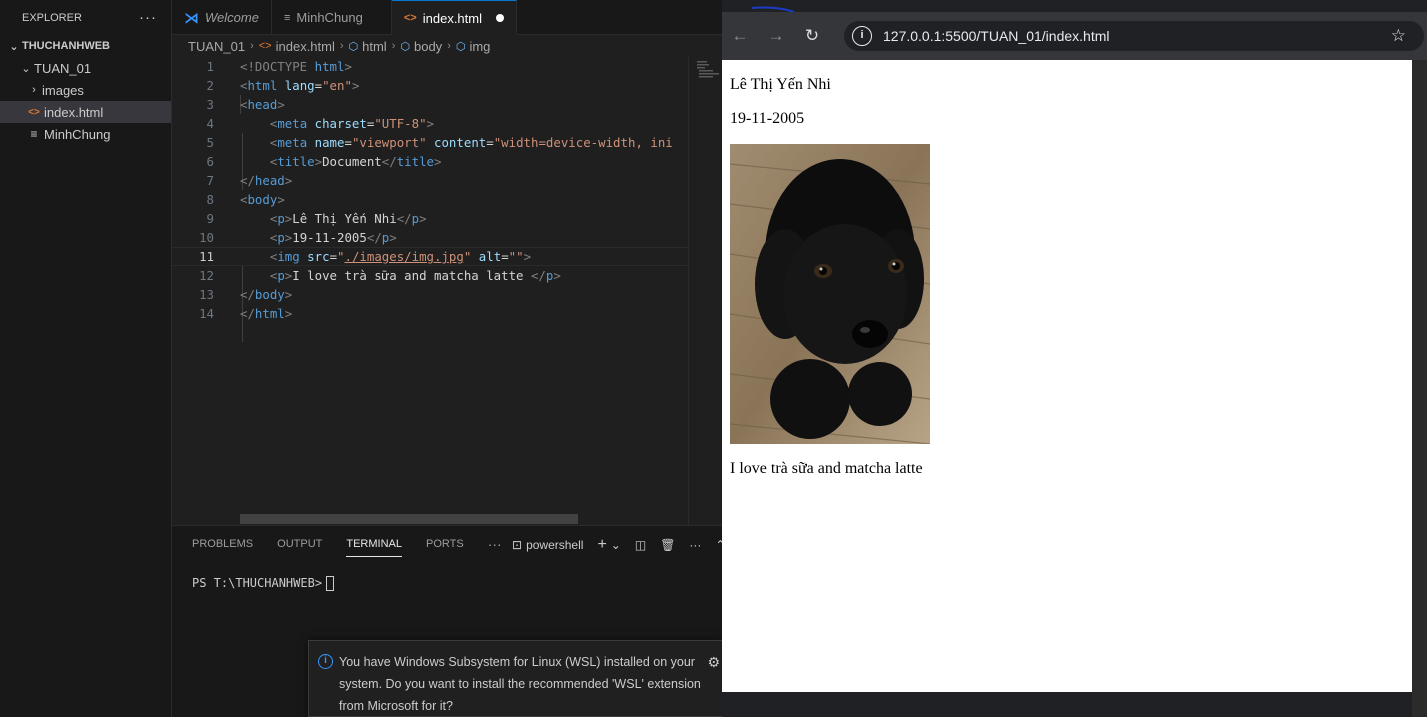  Describe the element at coordinates (210, 66) in the screenshot. I see `line-number: 1` at that location.